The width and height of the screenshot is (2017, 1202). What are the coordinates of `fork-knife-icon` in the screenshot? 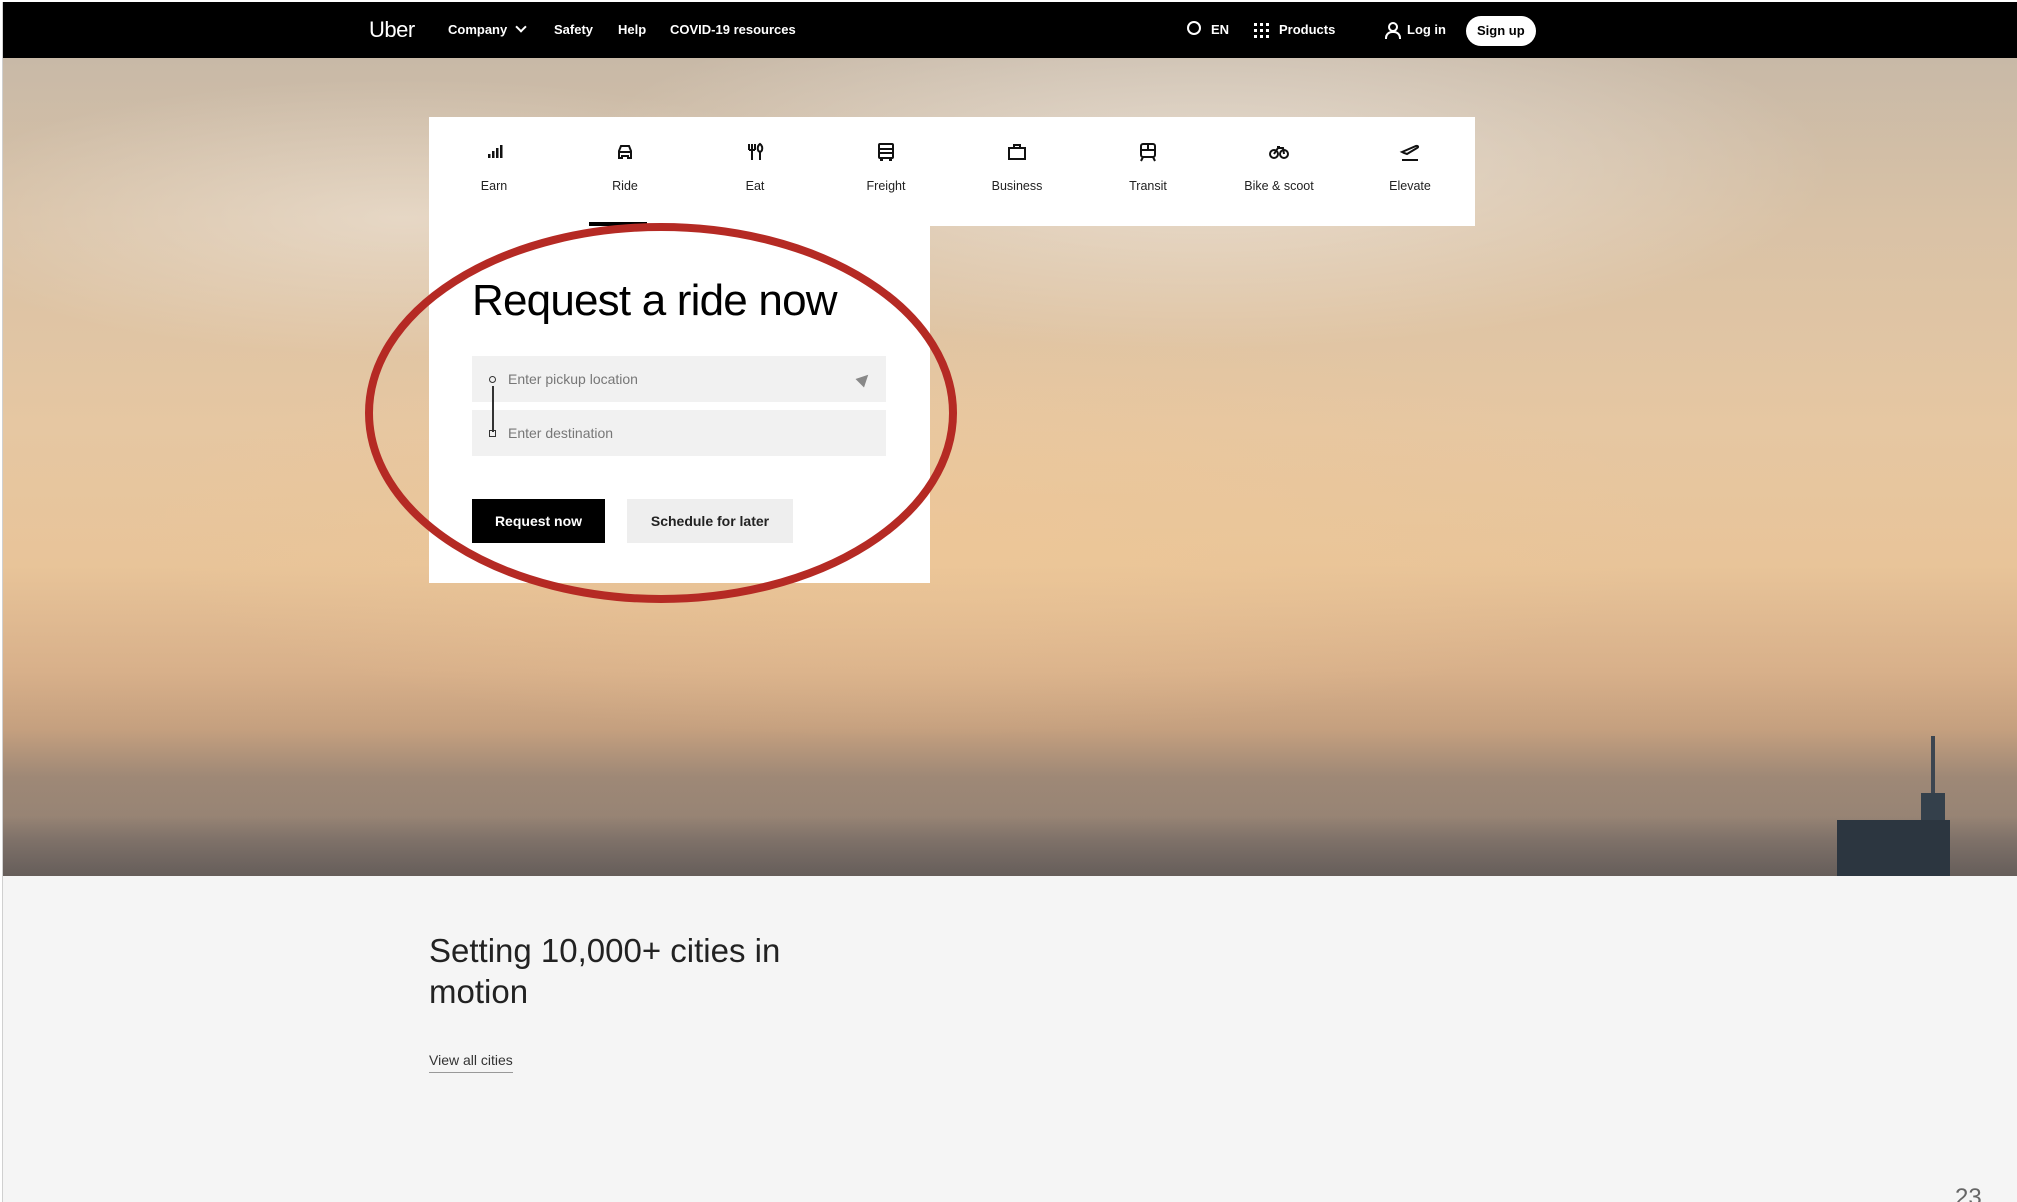 It's located at (756, 151).